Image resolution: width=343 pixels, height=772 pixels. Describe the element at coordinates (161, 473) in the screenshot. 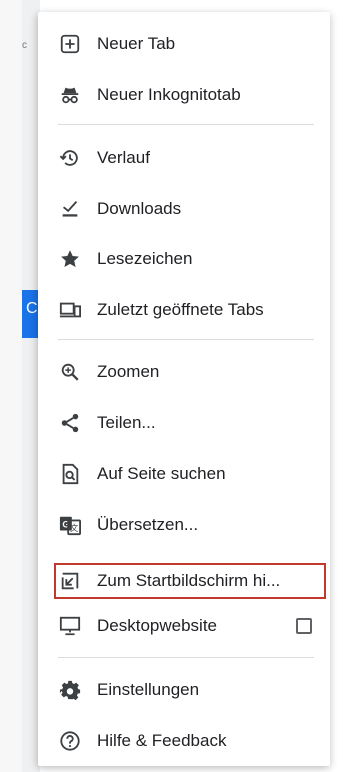

I see `menu-item-label: Auf Seite suchen` at that location.